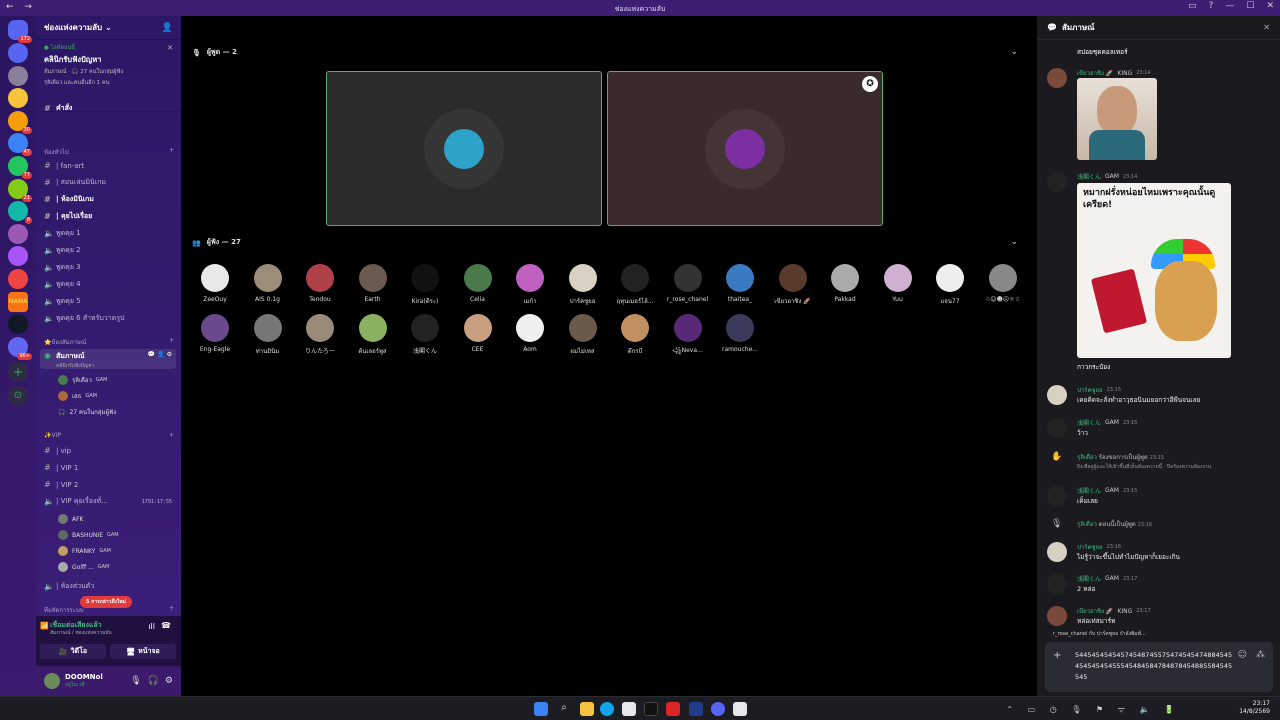 Image resolution: width=1280 pixels, height=720 pixels. What do you see at coordinates (117, 412) in the screenshot?
I see `audience-count: 🎧 27 คนในกลุ่มผู้ฟัง` at bounding box center [117, 412].